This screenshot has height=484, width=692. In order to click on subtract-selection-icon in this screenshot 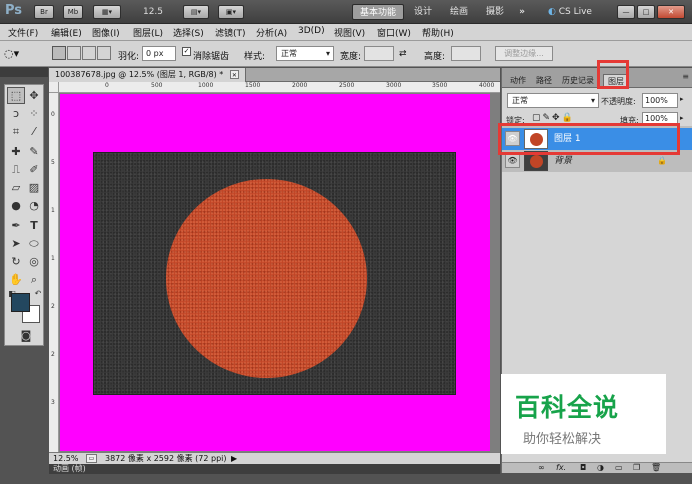, I will do `click(89, 53)`.